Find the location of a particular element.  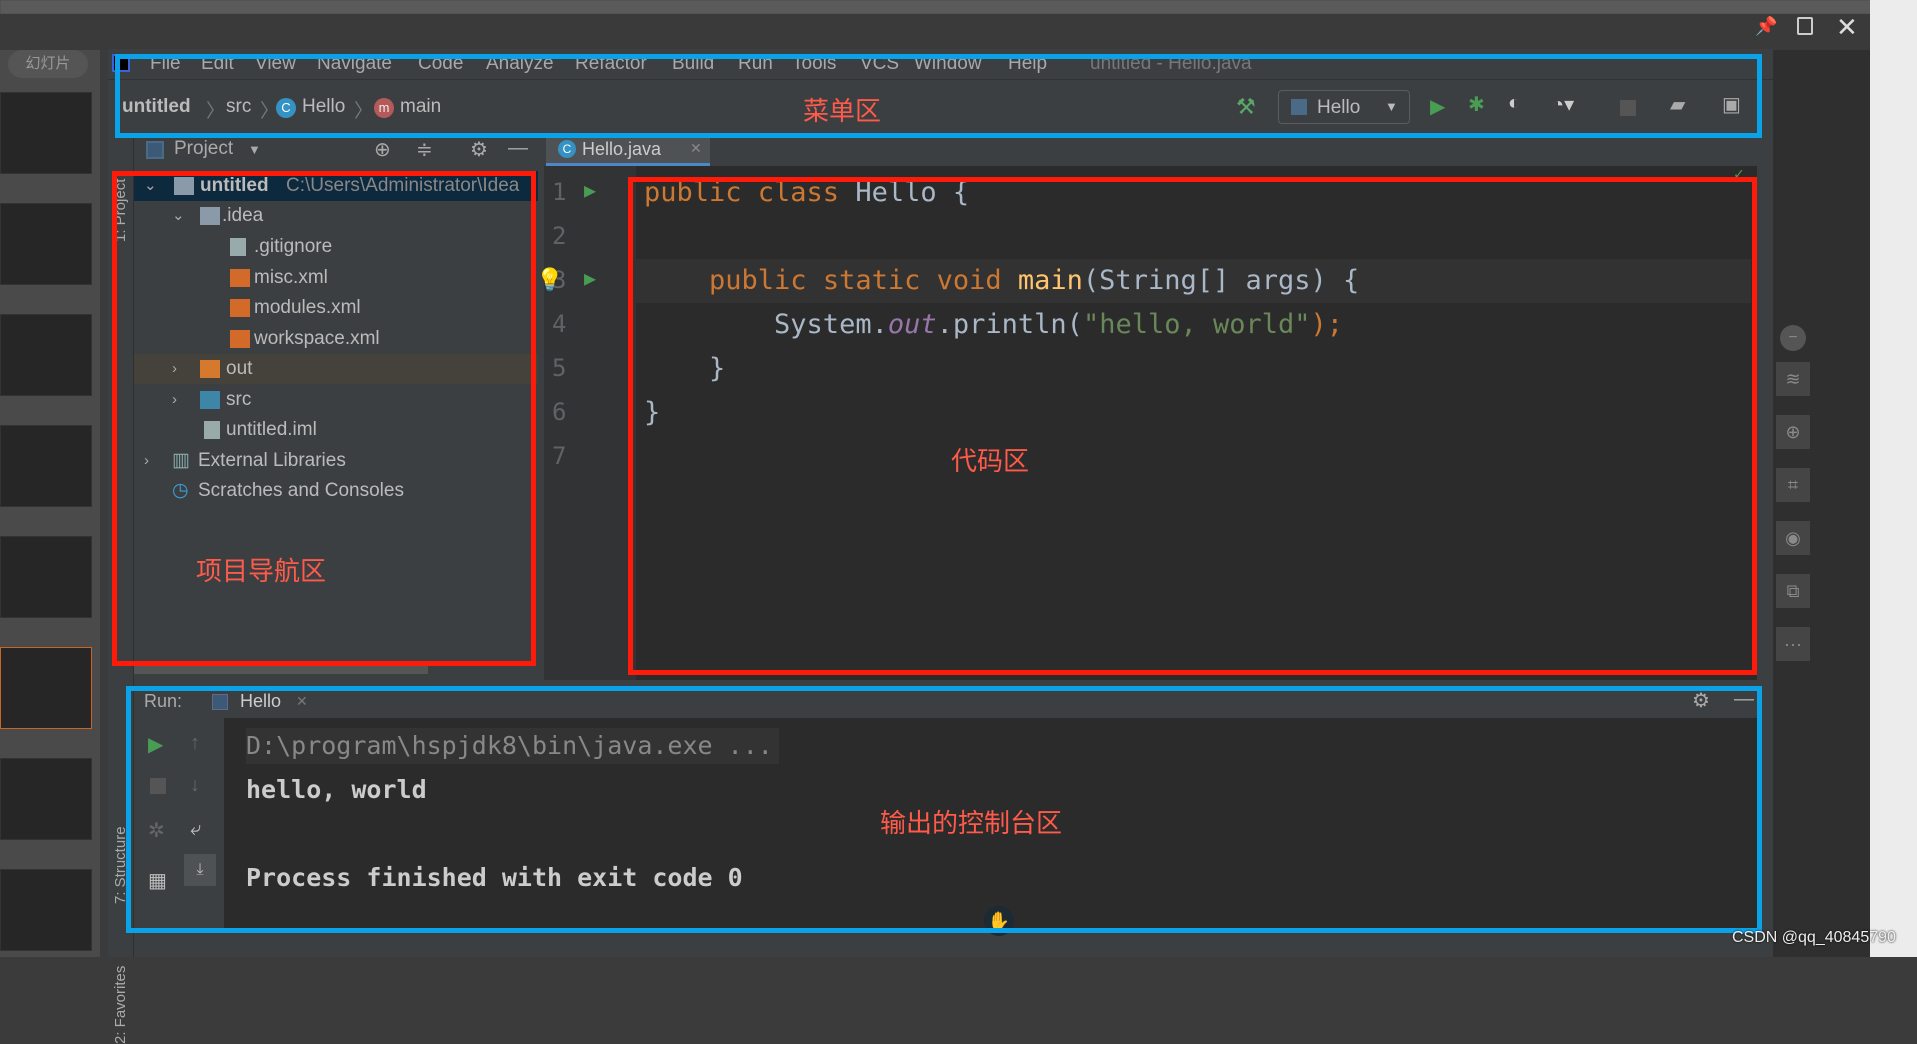

bulb-icon: ◉ is located at coordinates (1793, 538).